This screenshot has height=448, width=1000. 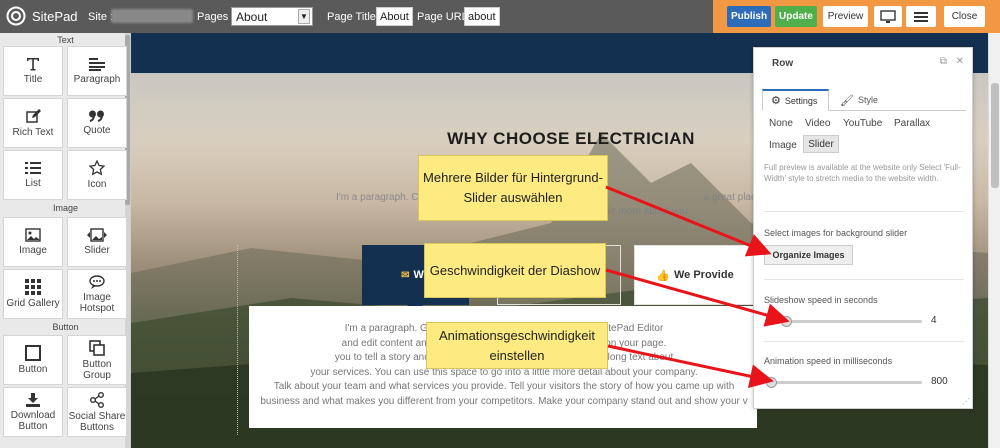 What do you see at coordinates (817, 123) in the screenshot?
I see `bg-option-video: Video` at bounding box center [817, 123].